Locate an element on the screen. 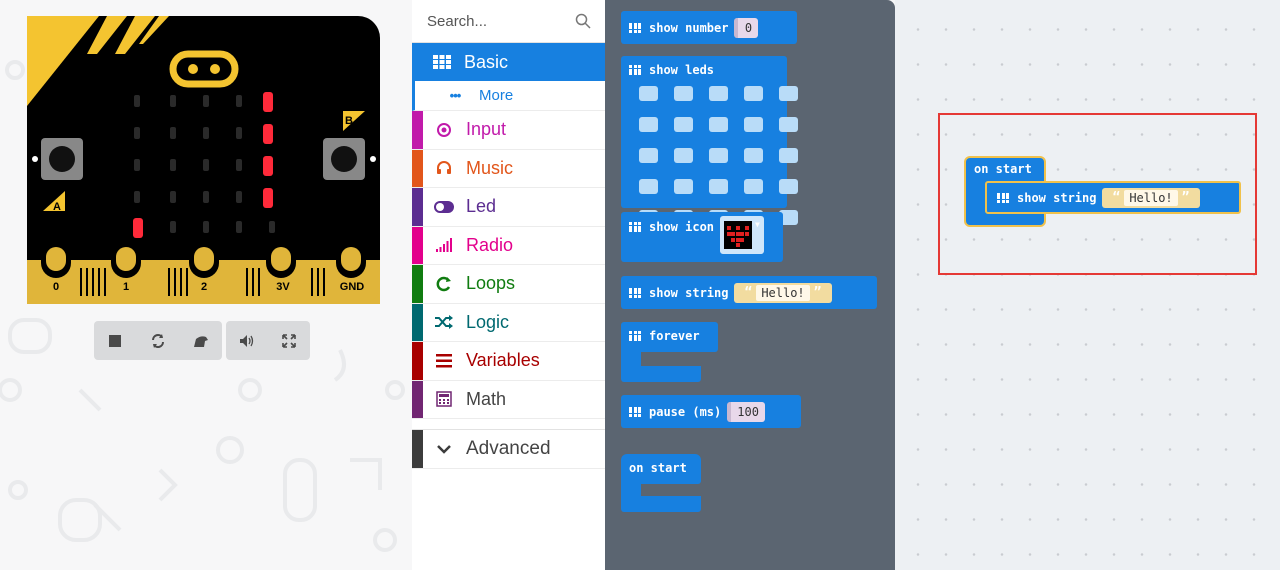 This screenshot has height=570, width=1280. category-label: Loops is located at coordinates (491, 283).